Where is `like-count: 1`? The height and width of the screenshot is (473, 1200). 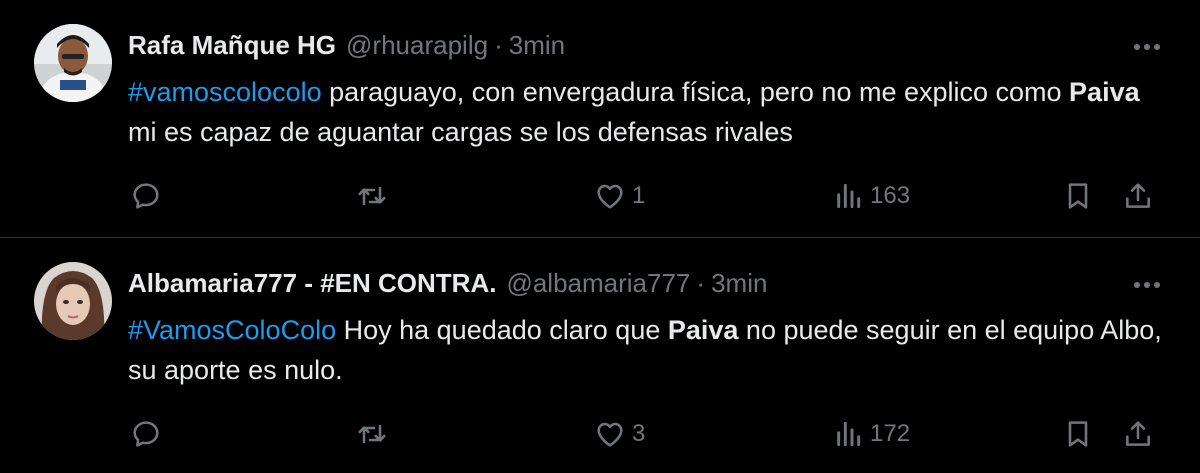
like-count: 1 is located at coordinates (639, 195).